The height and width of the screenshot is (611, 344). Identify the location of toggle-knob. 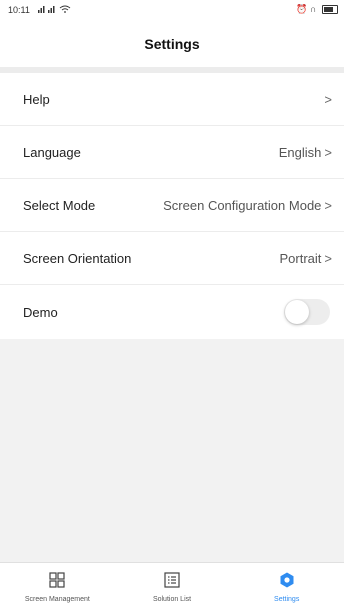
(297, 312).